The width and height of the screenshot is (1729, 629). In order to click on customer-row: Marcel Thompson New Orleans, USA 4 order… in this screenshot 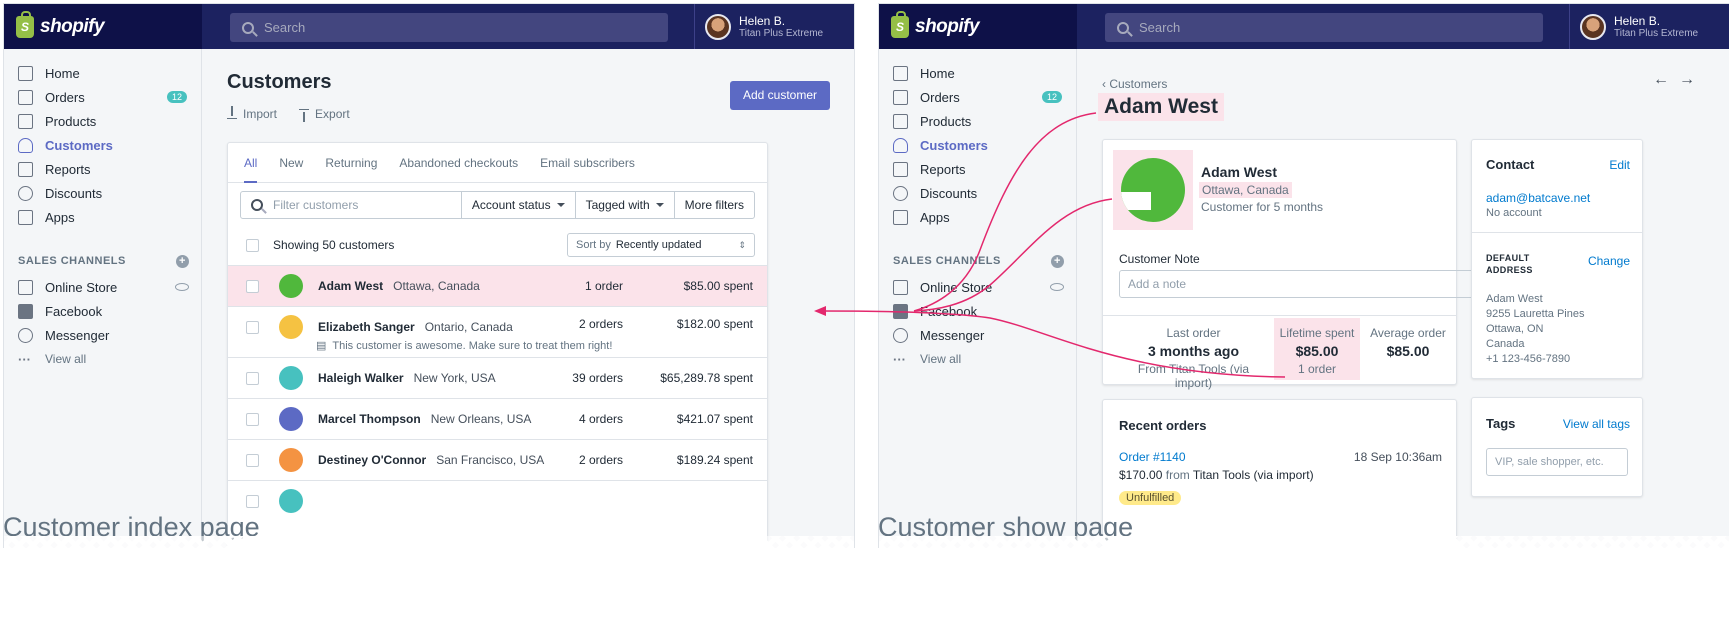, I will do `click(497, 418)`.